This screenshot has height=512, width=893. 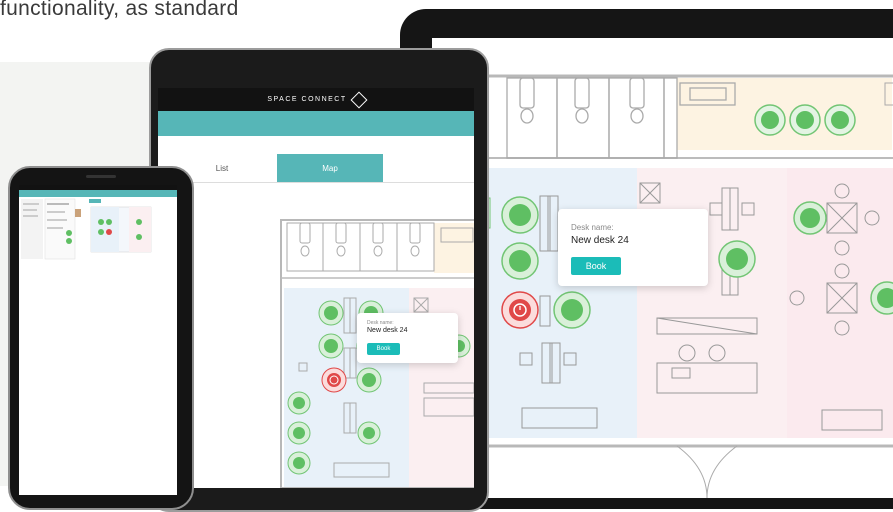 What do you see at coordinates (633, 247) in the screenshot?
I see `laptop-desk-popup: Desk name: New desk 24 Book` at bounding box center [633, 247].